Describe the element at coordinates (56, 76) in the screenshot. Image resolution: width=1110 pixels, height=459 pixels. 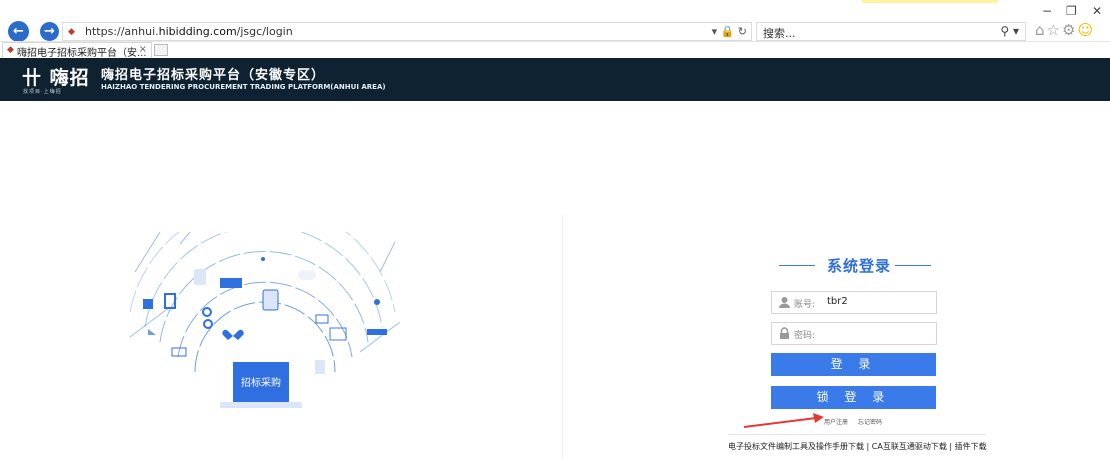
I see `site-logo: 卄 嗨招` at that location.